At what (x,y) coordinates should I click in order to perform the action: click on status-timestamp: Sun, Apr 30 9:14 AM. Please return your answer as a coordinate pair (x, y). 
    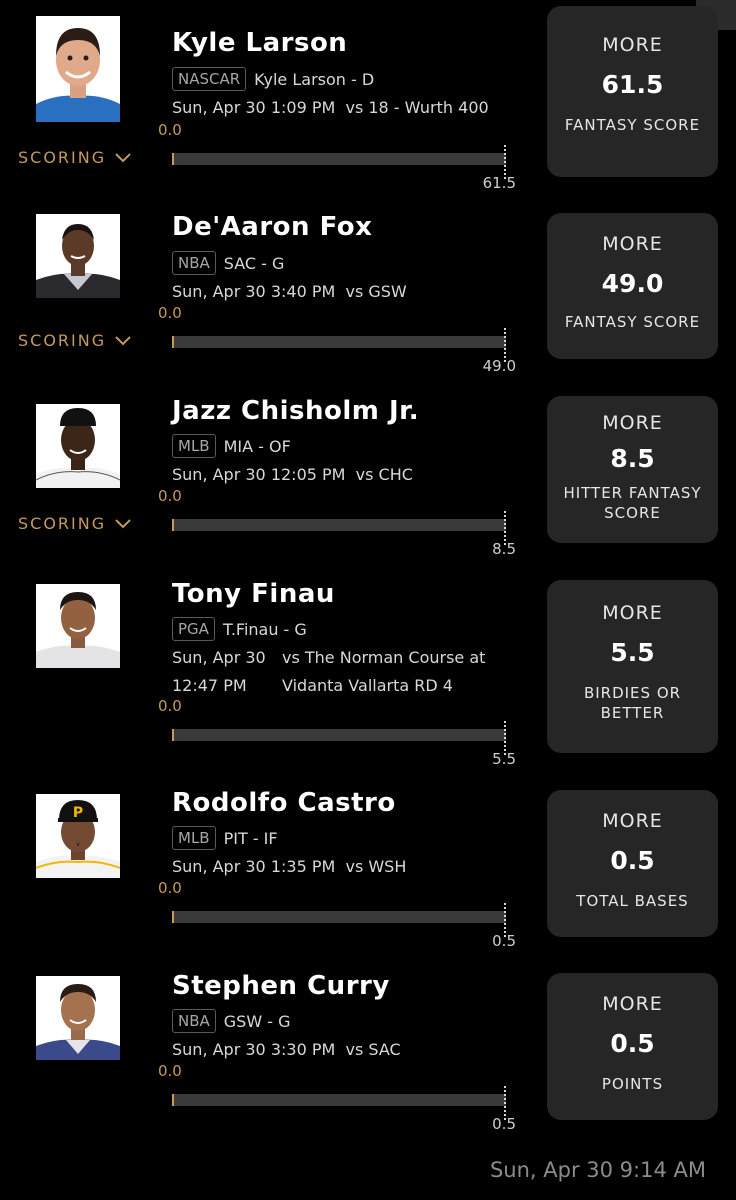
    Looking at the image, I should click on (597, 1170).